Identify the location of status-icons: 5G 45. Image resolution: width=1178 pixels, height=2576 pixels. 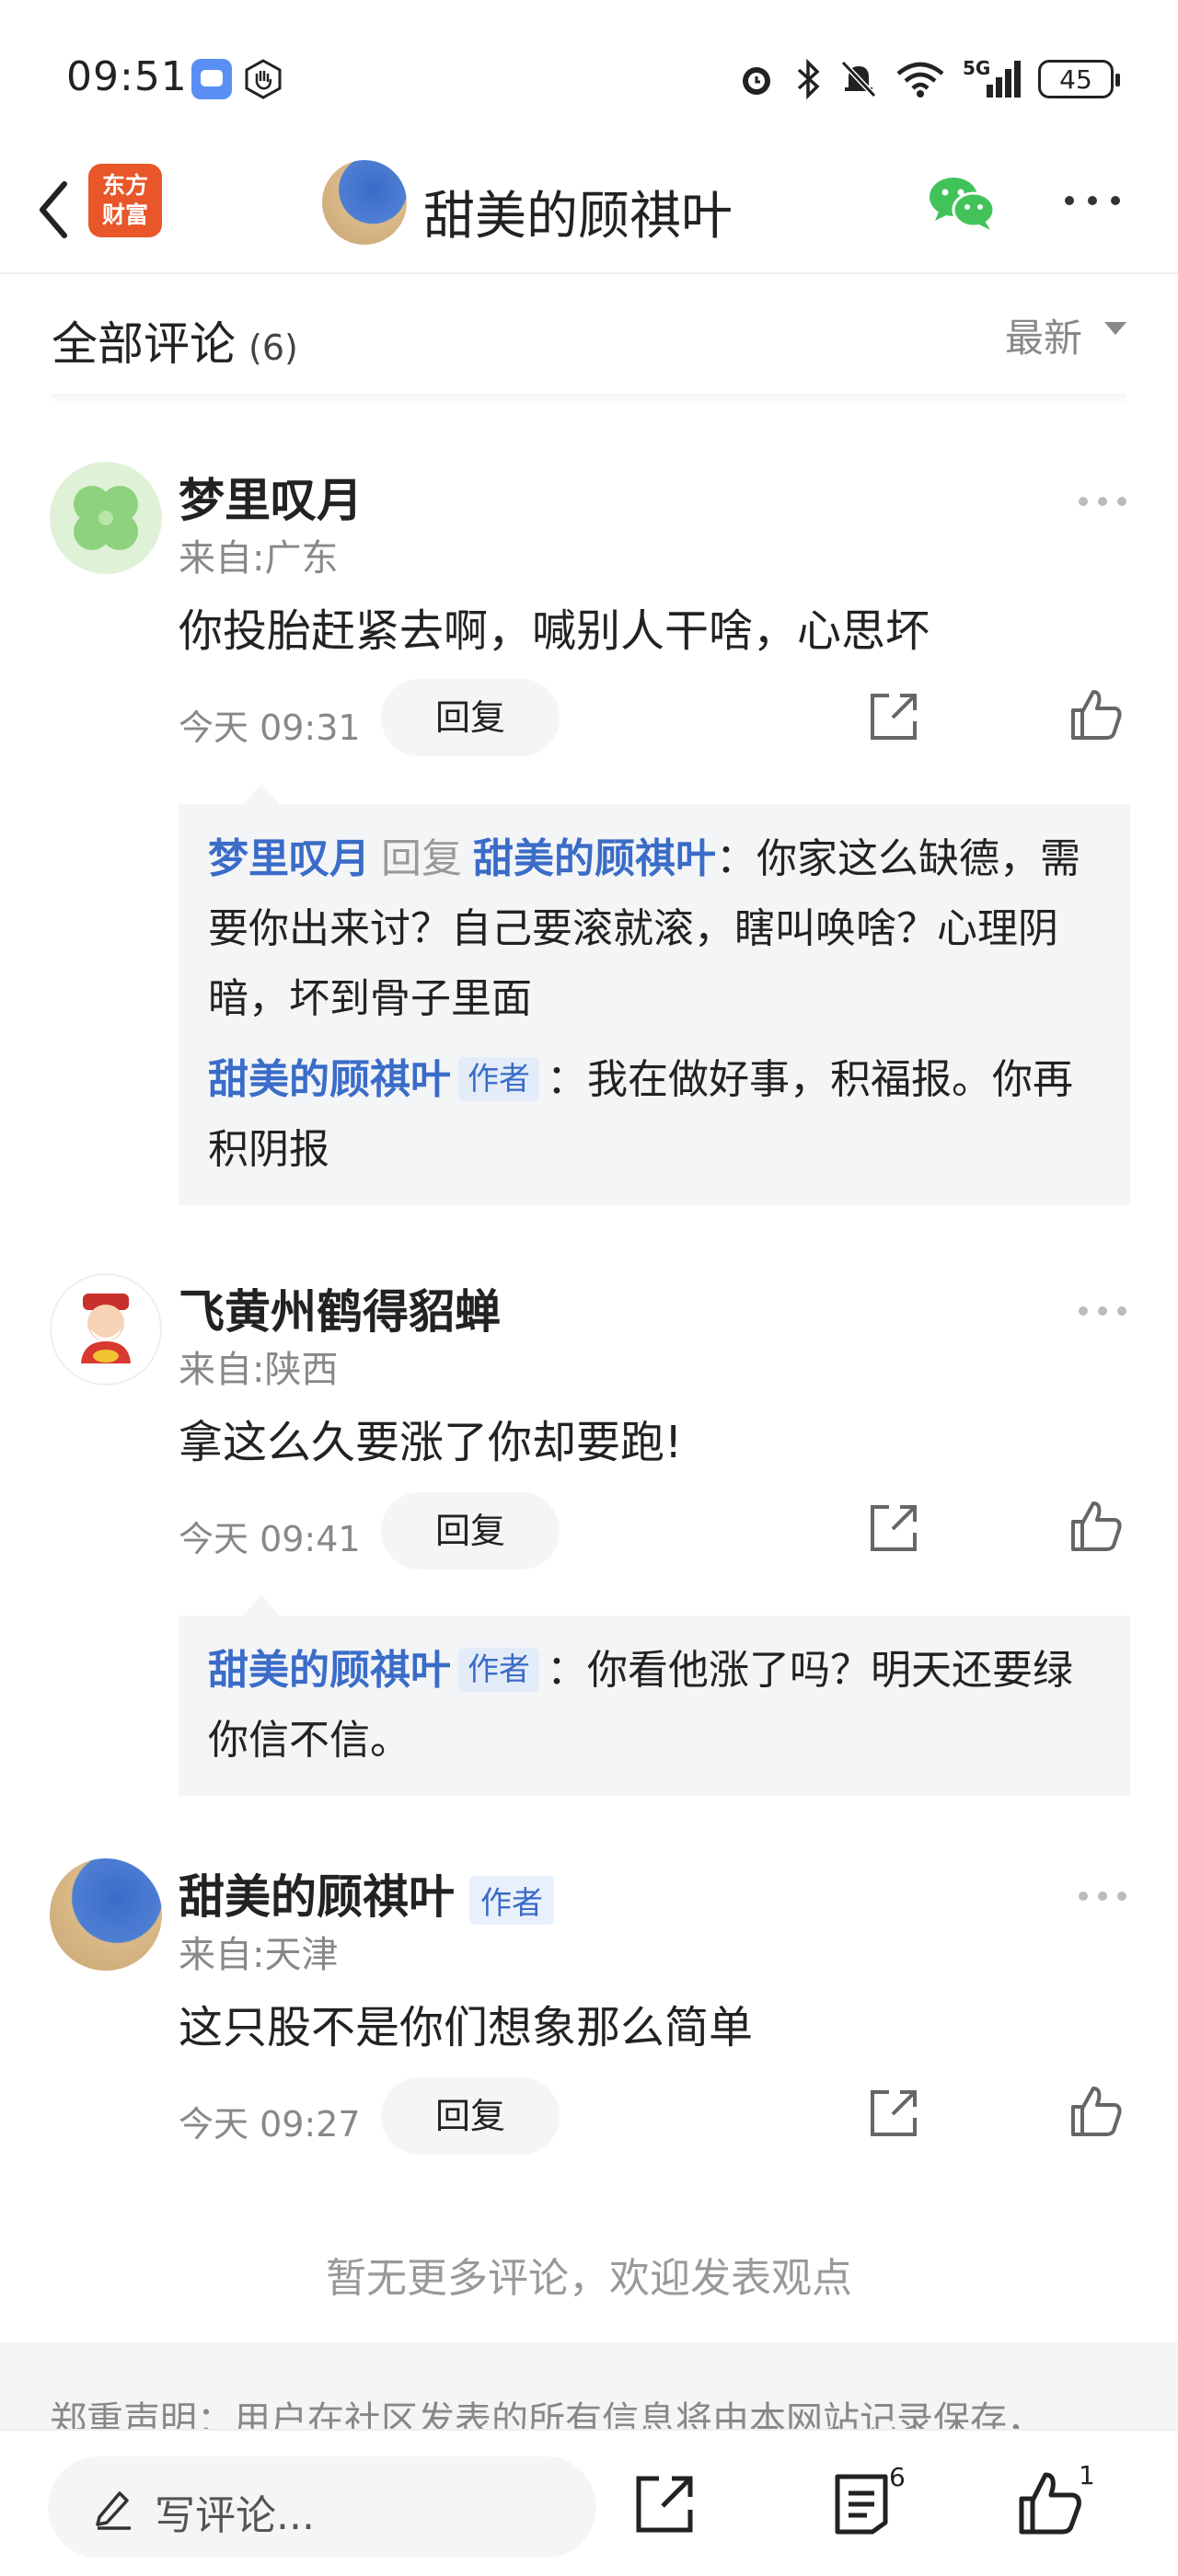
(928, 79).